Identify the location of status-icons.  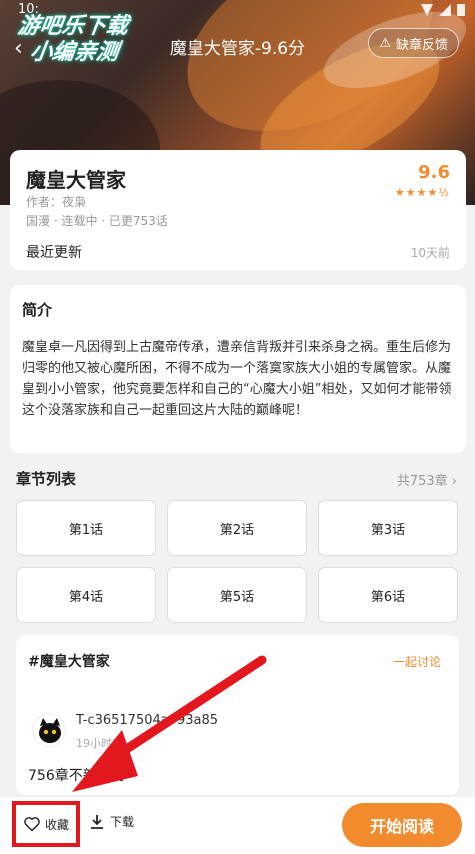
(443, 10).